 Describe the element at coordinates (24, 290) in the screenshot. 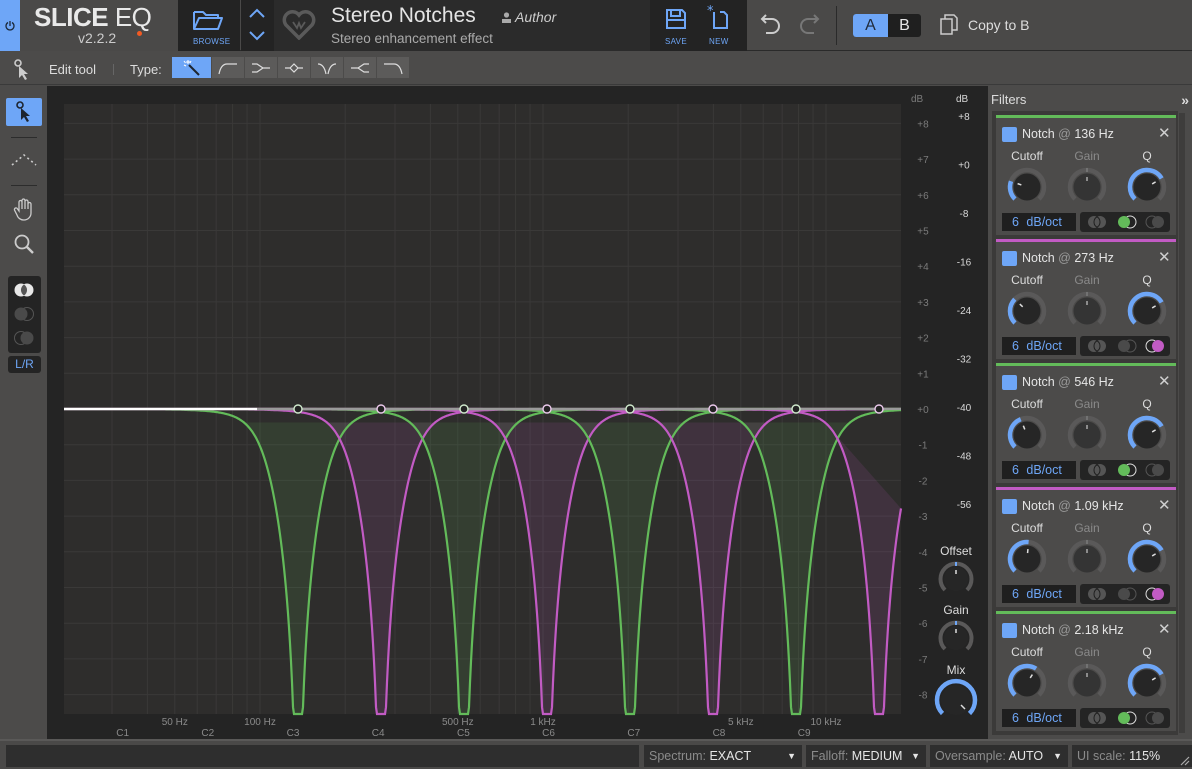

I see `stereo-mode-icon` at that location.